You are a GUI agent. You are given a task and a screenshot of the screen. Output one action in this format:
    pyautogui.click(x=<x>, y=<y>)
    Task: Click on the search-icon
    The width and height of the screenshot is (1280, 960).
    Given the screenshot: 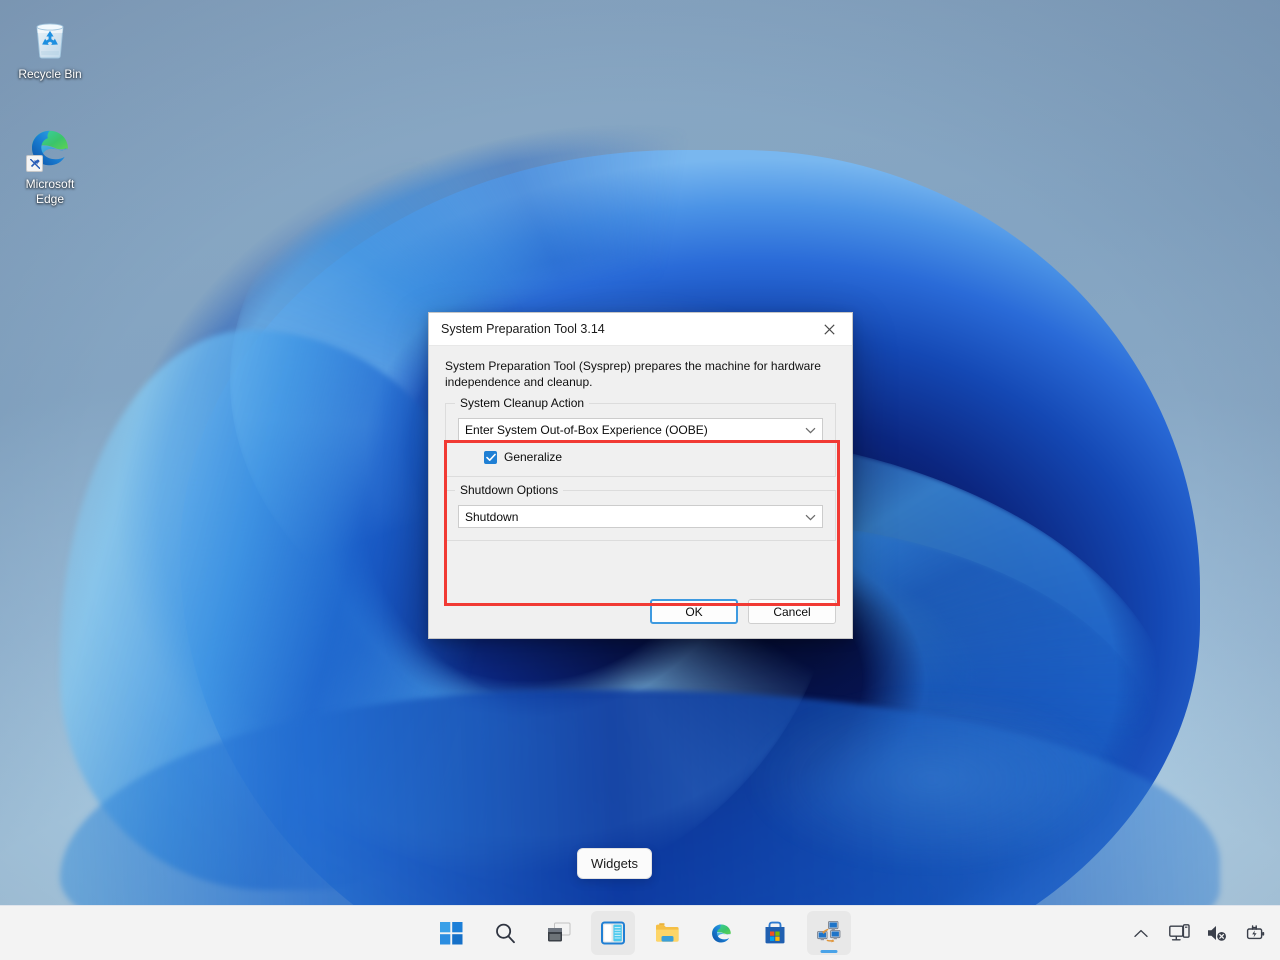 What is the action you would take?
    pyautogui.click(x=505, y=933)
    